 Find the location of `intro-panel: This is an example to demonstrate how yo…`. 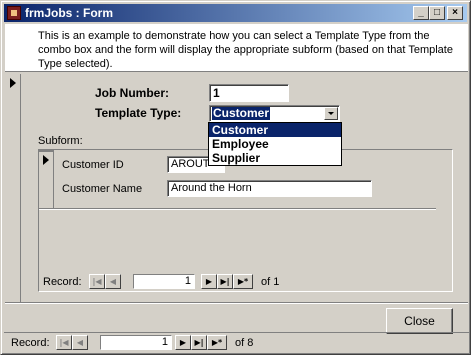

intro-panel: This is an example to demonstrate how yo… is located at coordinates (236, 48).